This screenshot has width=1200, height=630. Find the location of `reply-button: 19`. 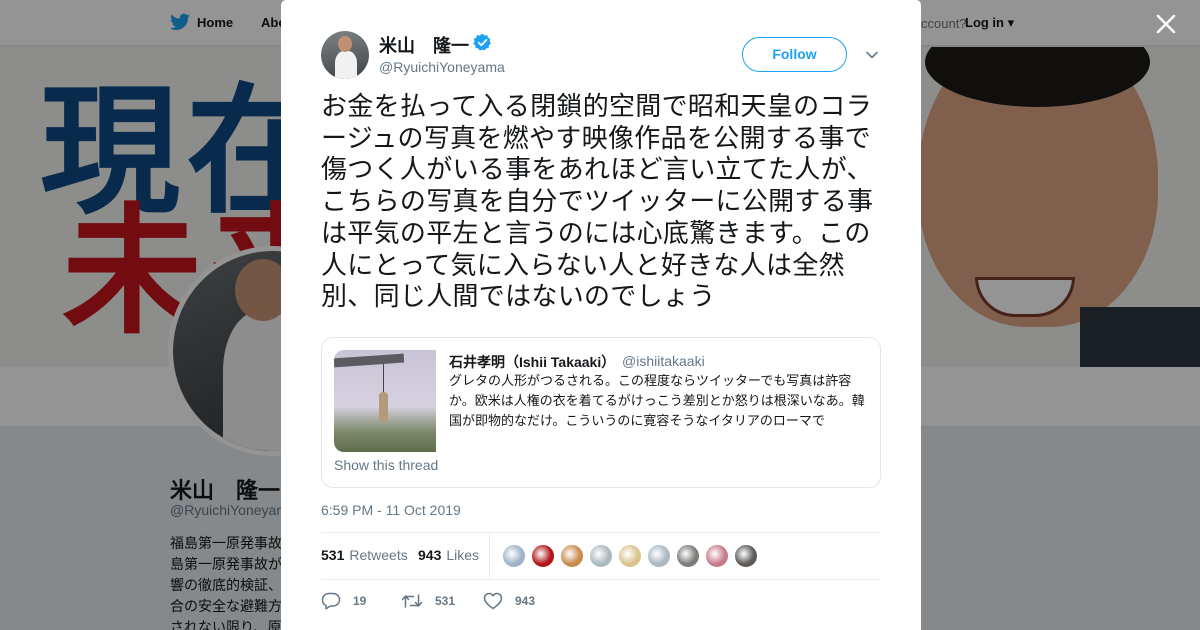

reply-button: 19 is located at coordinates (343, 601).